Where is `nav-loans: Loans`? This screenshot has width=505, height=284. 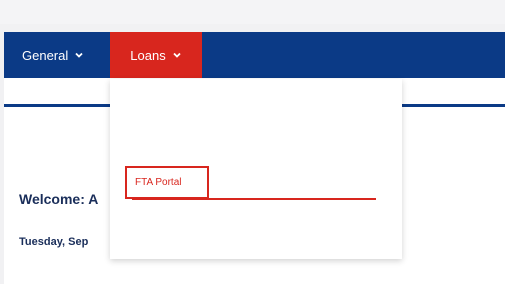
nav-loans: Loans is located at coordinates (156, 55).